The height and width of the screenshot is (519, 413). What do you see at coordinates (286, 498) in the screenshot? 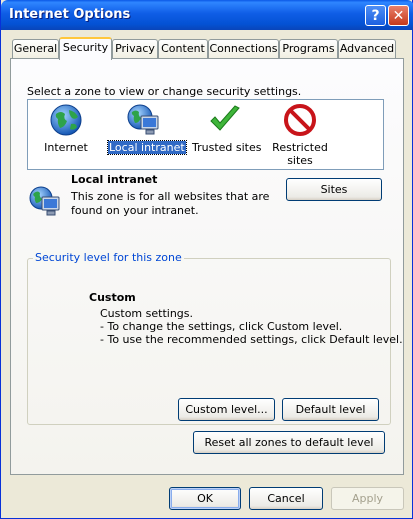
I see `cancel-button: Cancel` at bounding box center [286, 498].